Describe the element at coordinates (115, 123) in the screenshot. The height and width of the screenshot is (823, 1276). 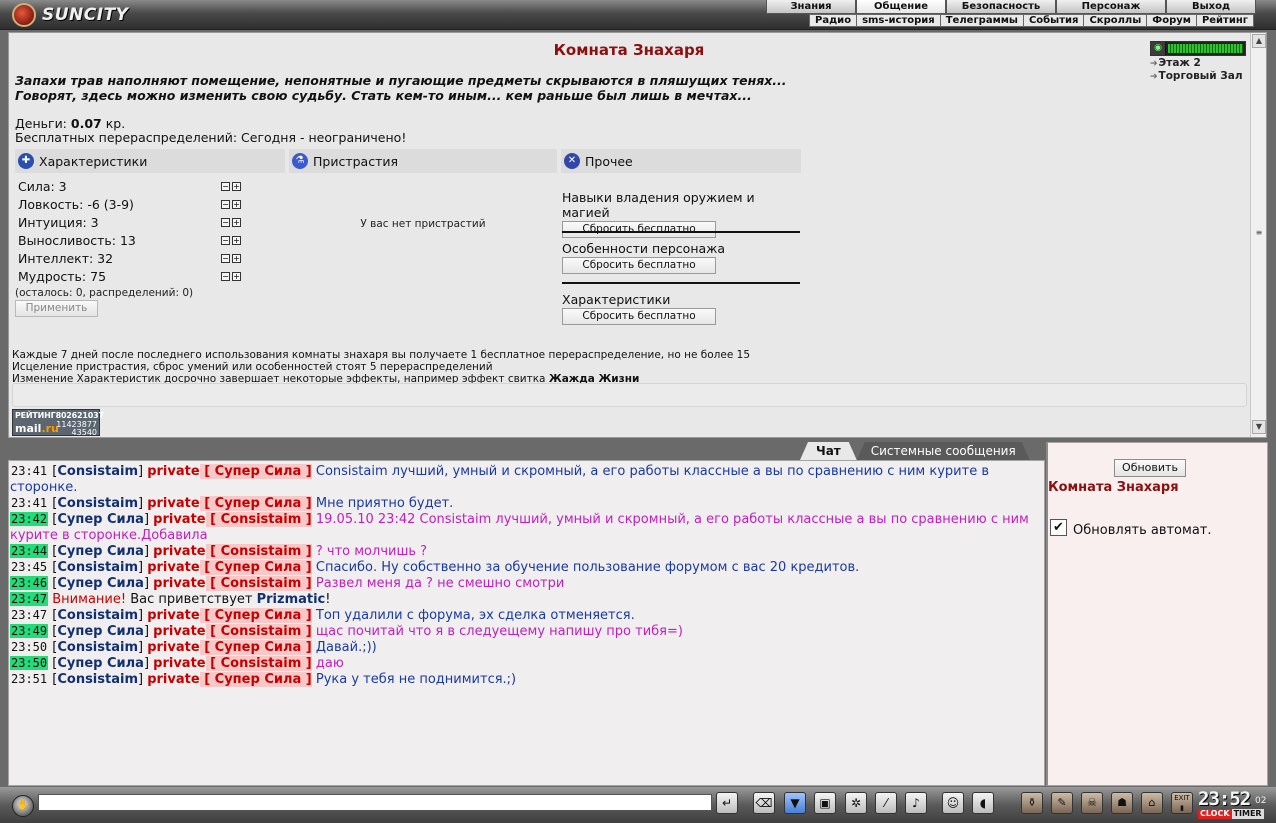
I see `money-unit: кр.` at that location.